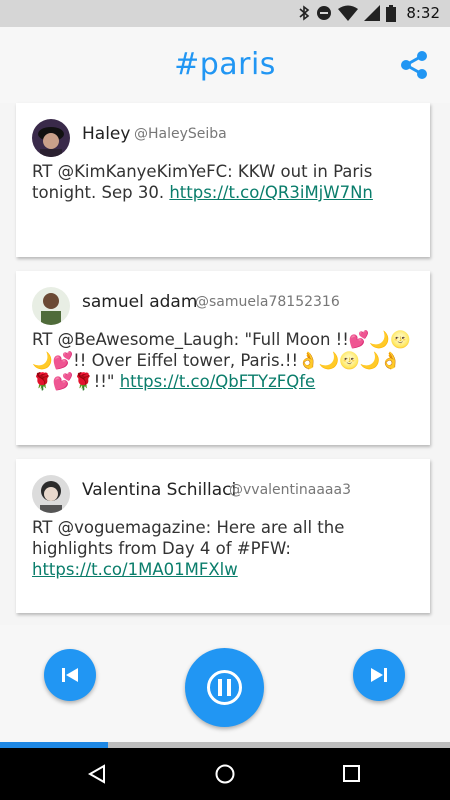  Describe the element at coordinates (135, 569) in the screenshot. I see `tweet-link: https://t.co/1MA01MFXlw` at that location.